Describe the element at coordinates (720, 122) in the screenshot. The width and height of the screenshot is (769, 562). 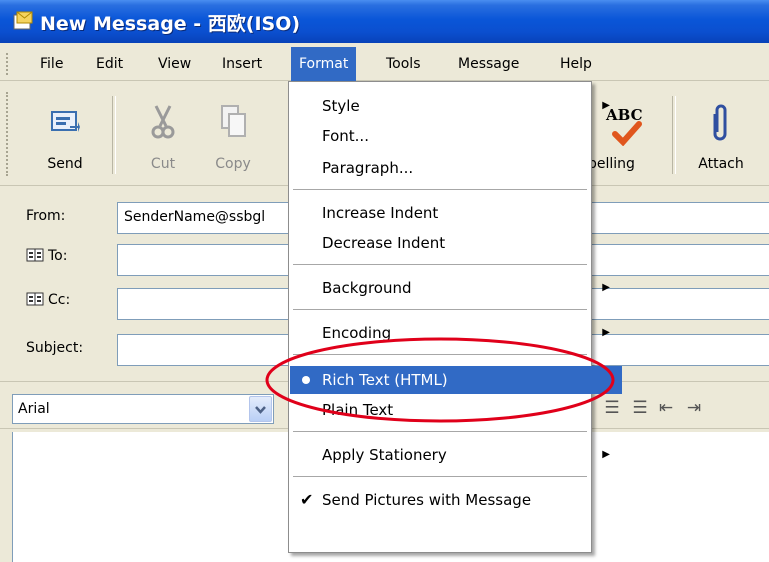
I see `paperclip-icon` at that location.